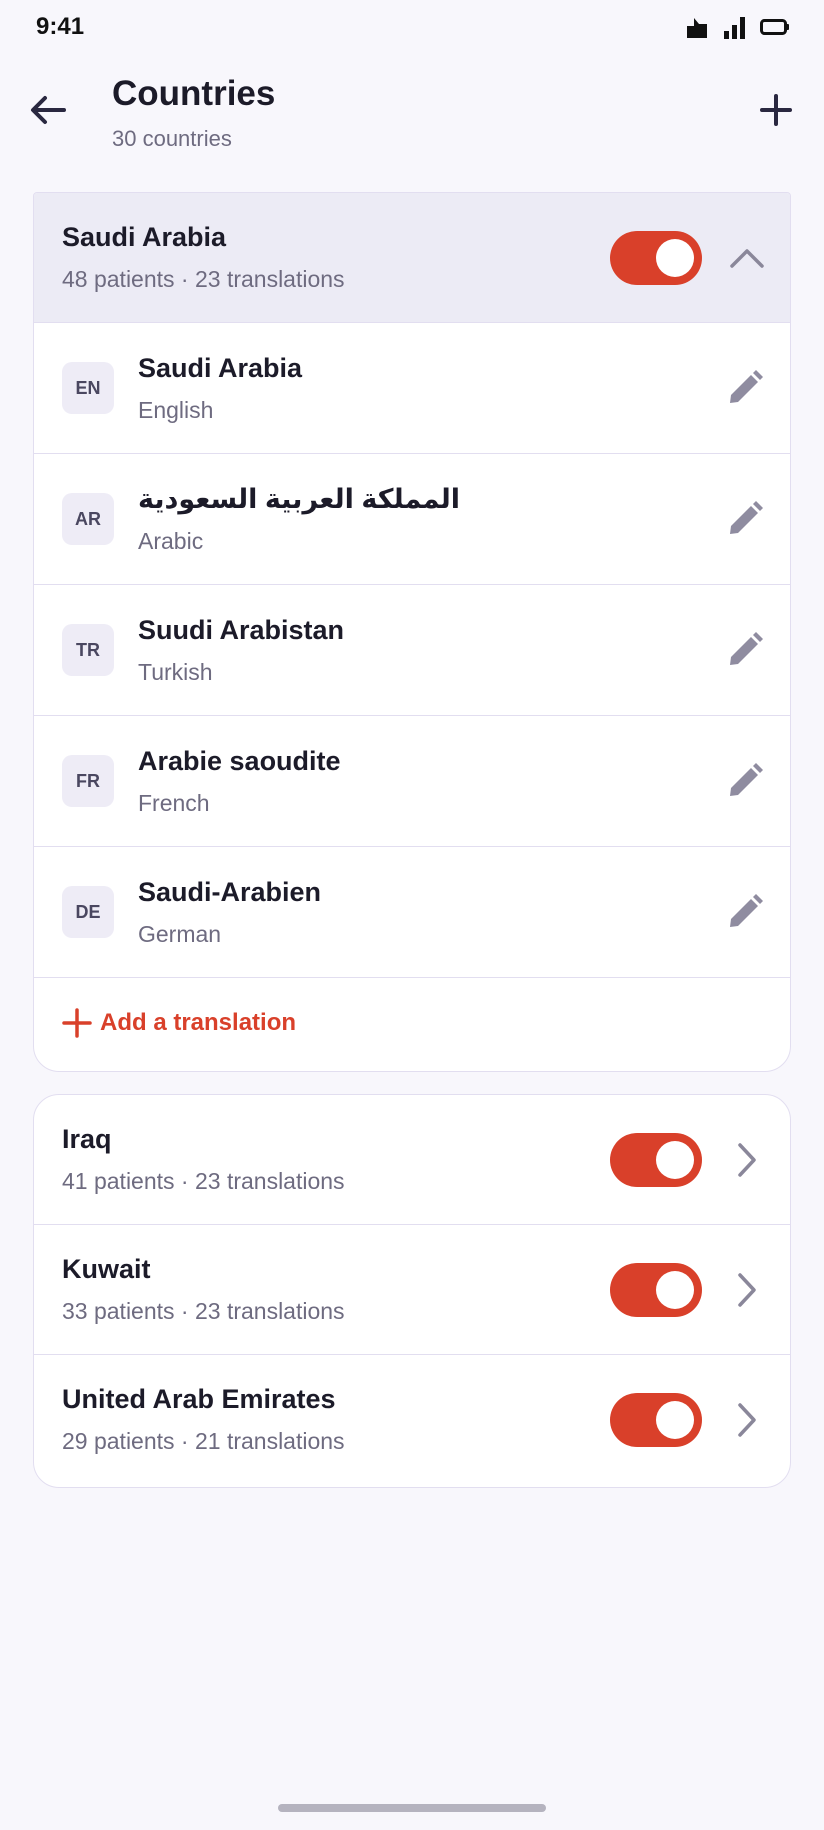 This screenshot has width=824, height=1830. I want to click on translation-name: المملكة العربية السعودية, so click(299, 499).